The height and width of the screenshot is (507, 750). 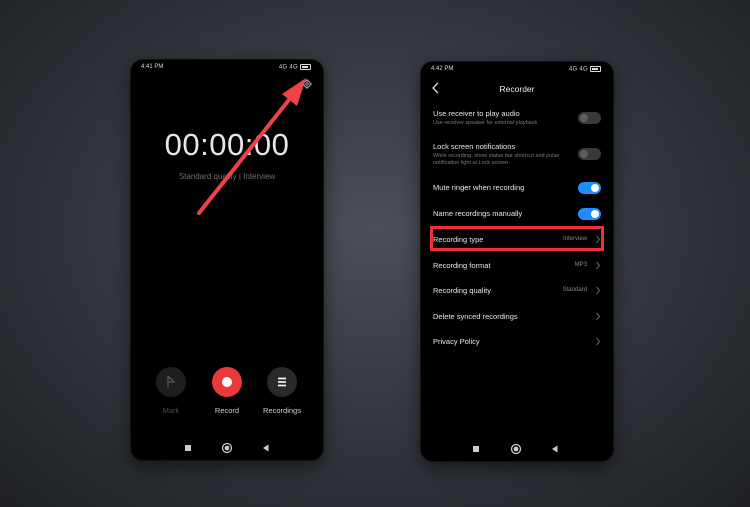 What do you see at coordinates (251, 146) in the screenshot?
I see `red-arrow-annotation` at bounding box center [251, 146].